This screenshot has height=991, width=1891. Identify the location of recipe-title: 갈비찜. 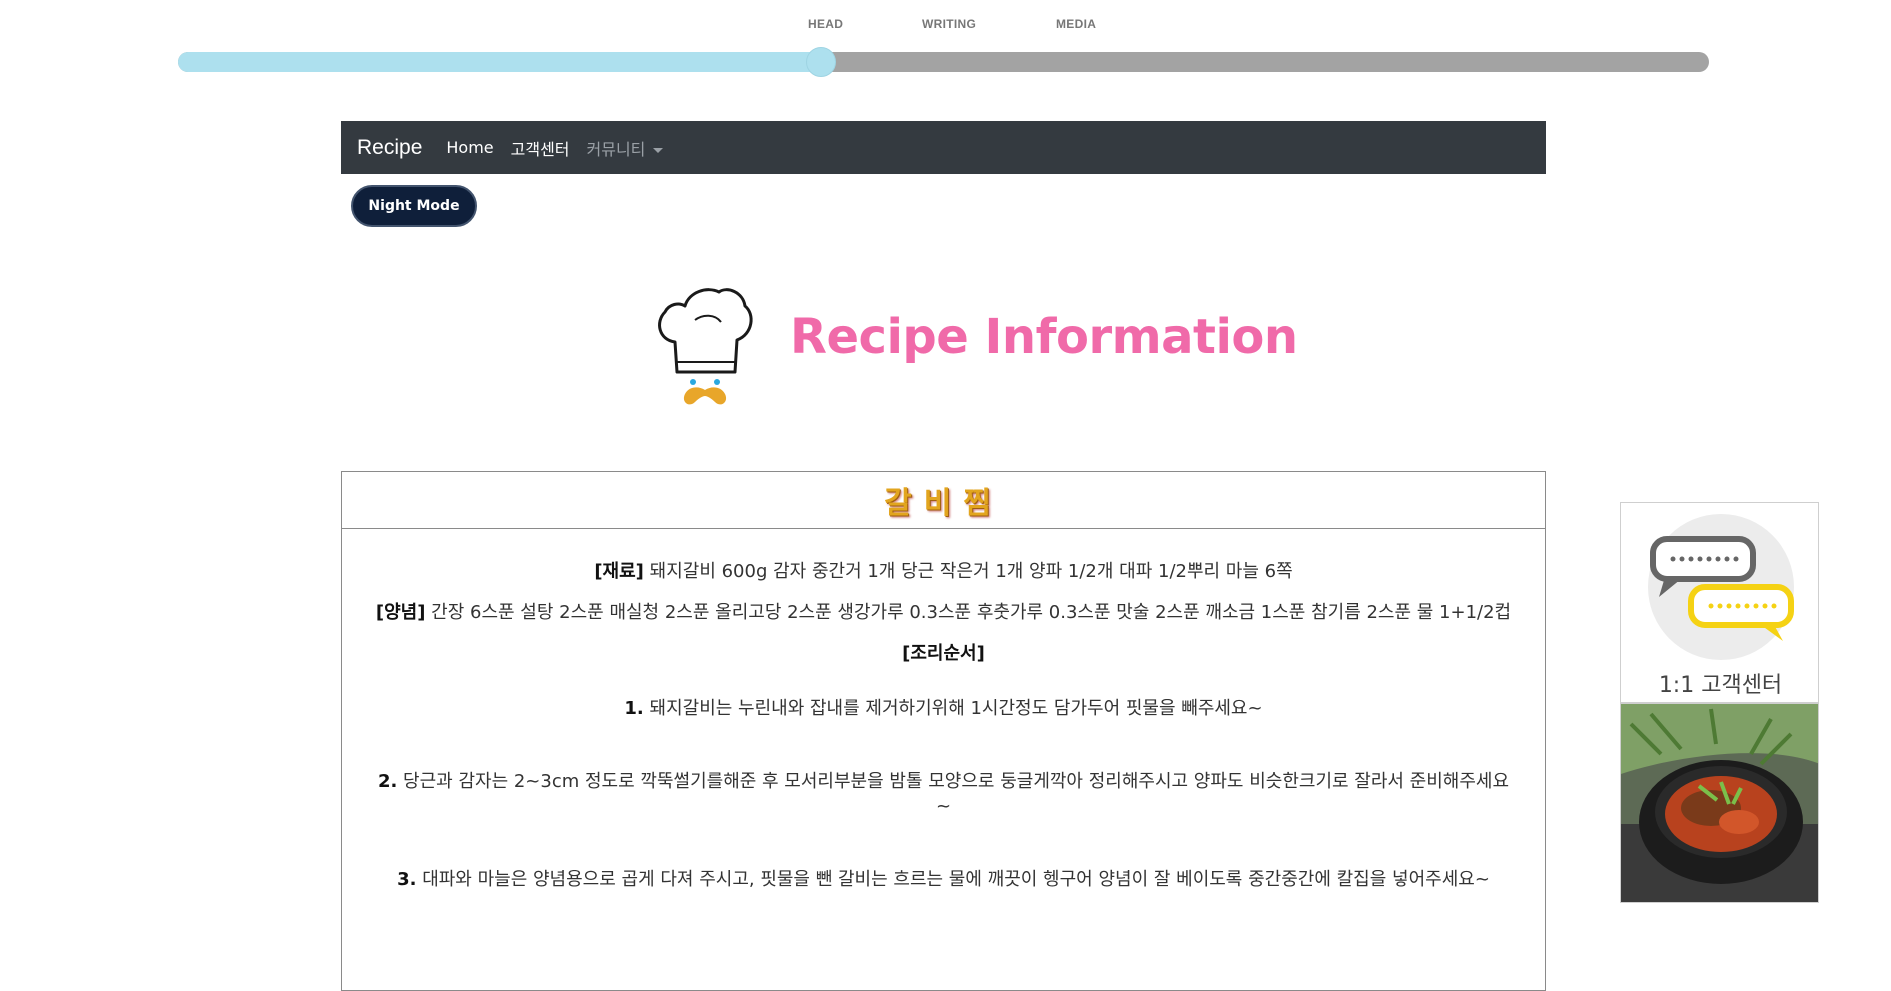
(943, 503).